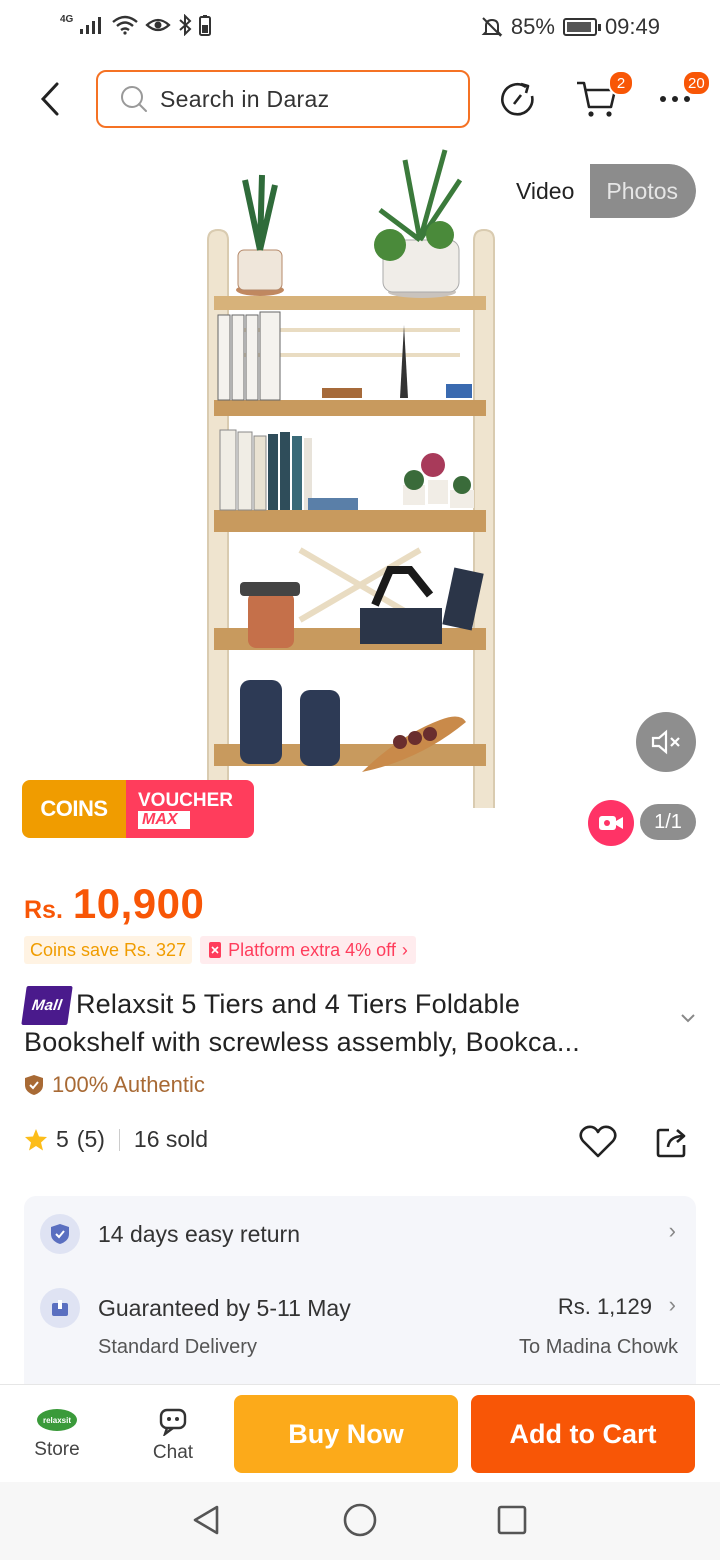 The width and height of the screenshot is (720, 1560). Describe the element at coordinates (67, 19) in the screenshot. I see `network-type: 4G` at that location.